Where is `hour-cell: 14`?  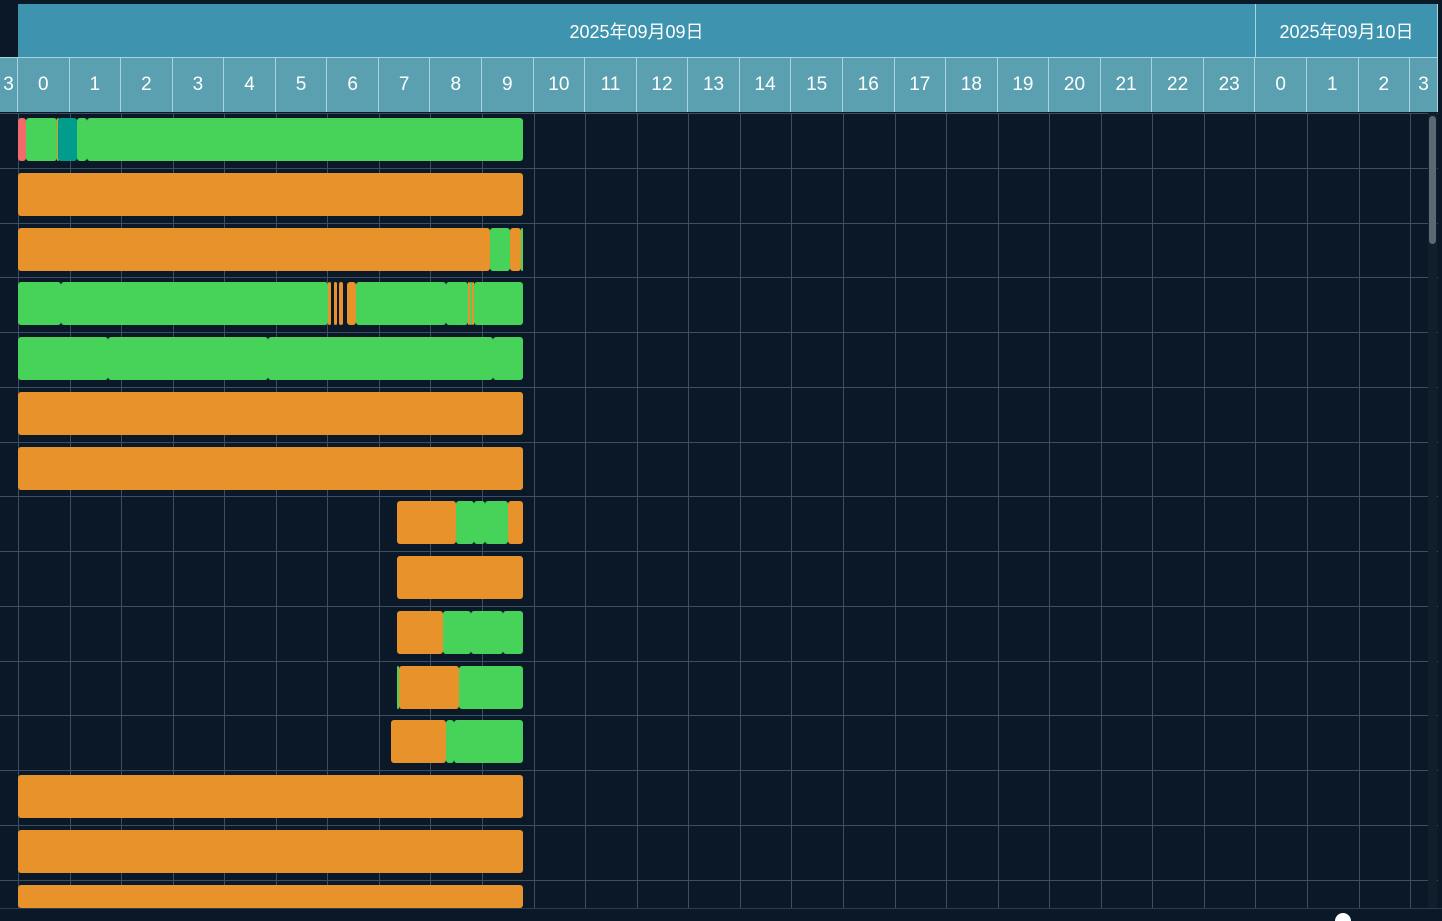 hour-cell: 14 is located at coordinates (765, 84).